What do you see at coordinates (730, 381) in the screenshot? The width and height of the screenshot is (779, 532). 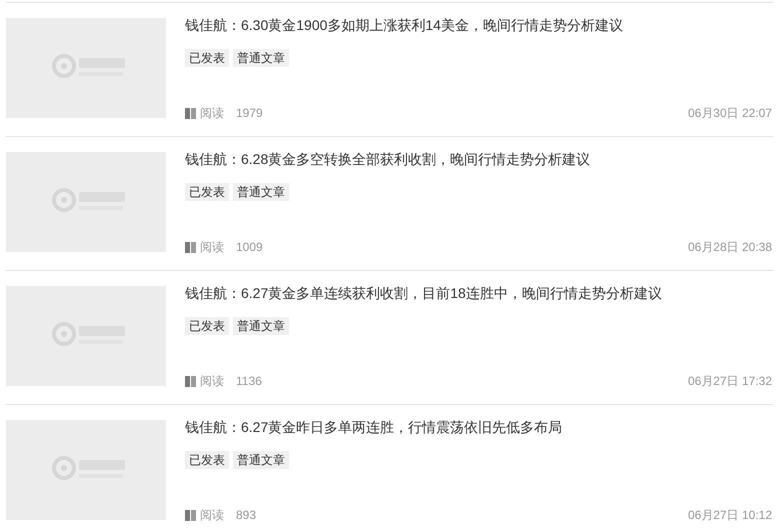 I see `publish-date: 06月27日 17:32` at bounding box center [730, 381].